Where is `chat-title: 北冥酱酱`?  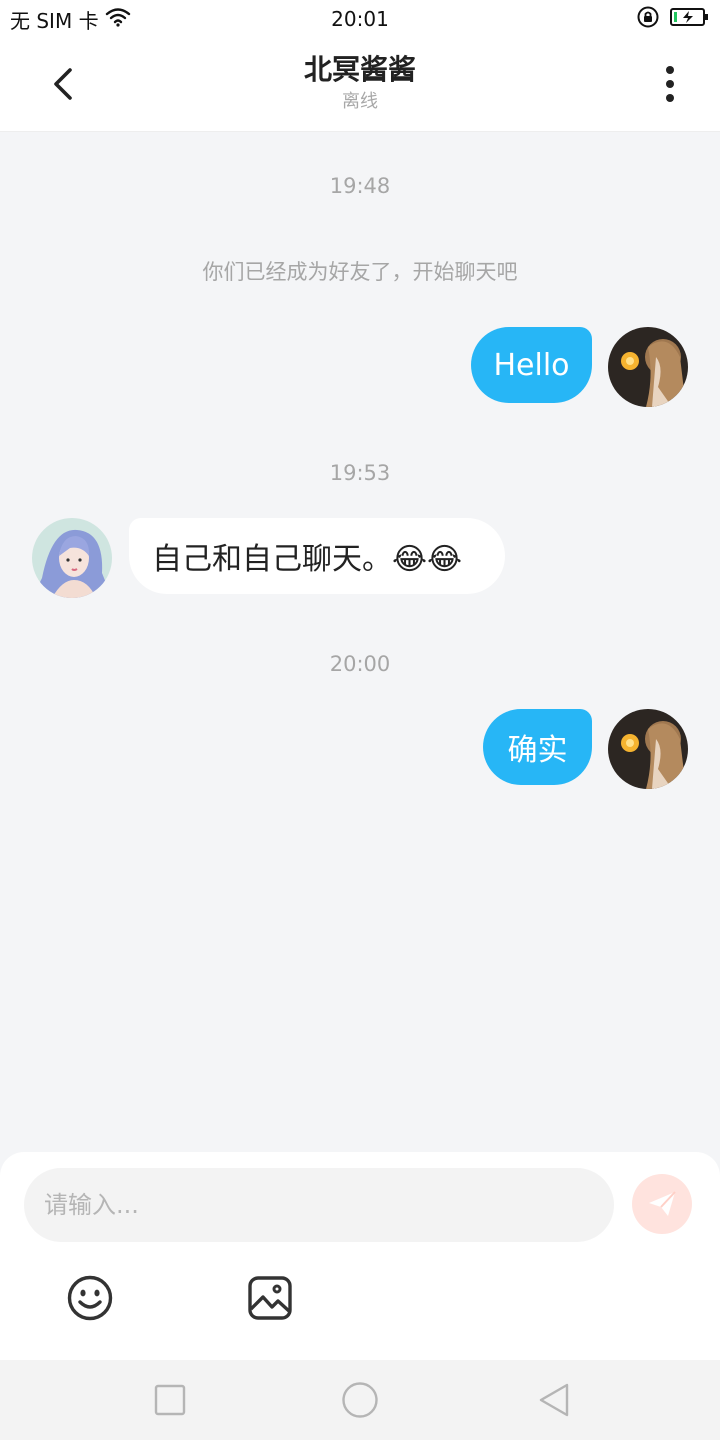
chat-title: 北冥酱酱 is located at coordinates (359, 69).